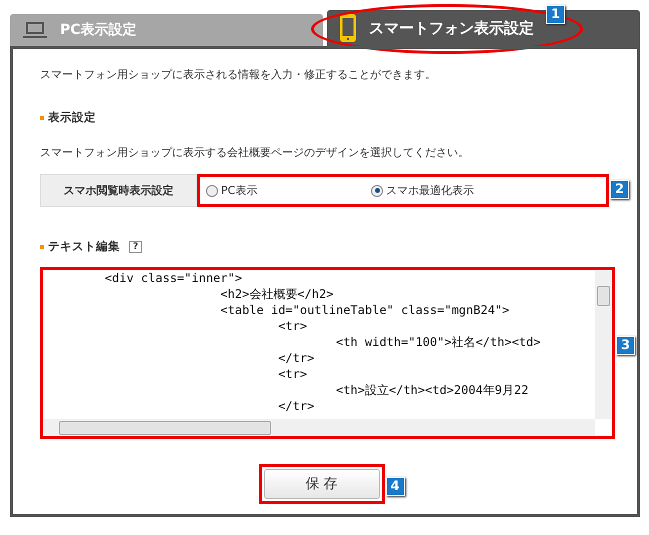  Describe the element at coordinates (430, 190) in the screenshot. I see `radio-label: スマホ最適化表示` at that location.